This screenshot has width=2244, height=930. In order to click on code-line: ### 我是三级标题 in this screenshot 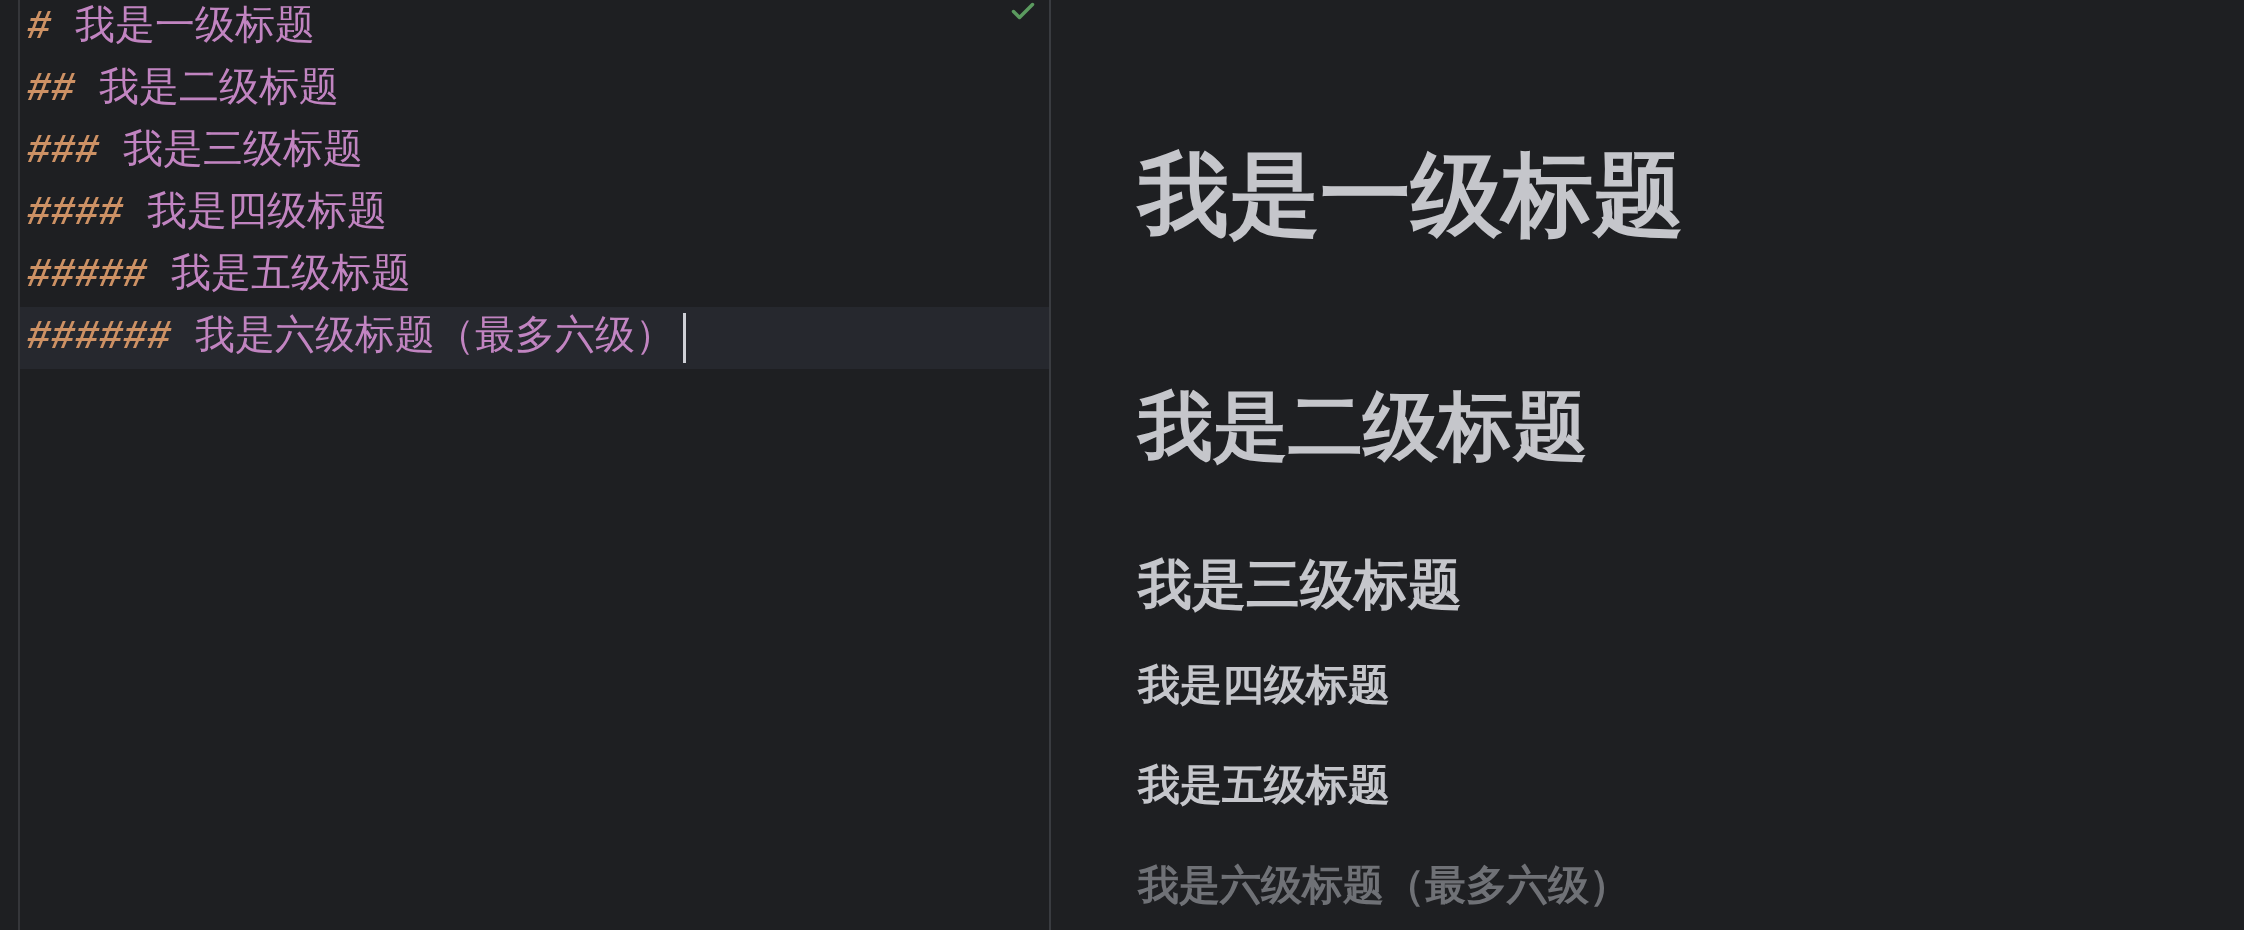, I will do `click(195, 152)`.